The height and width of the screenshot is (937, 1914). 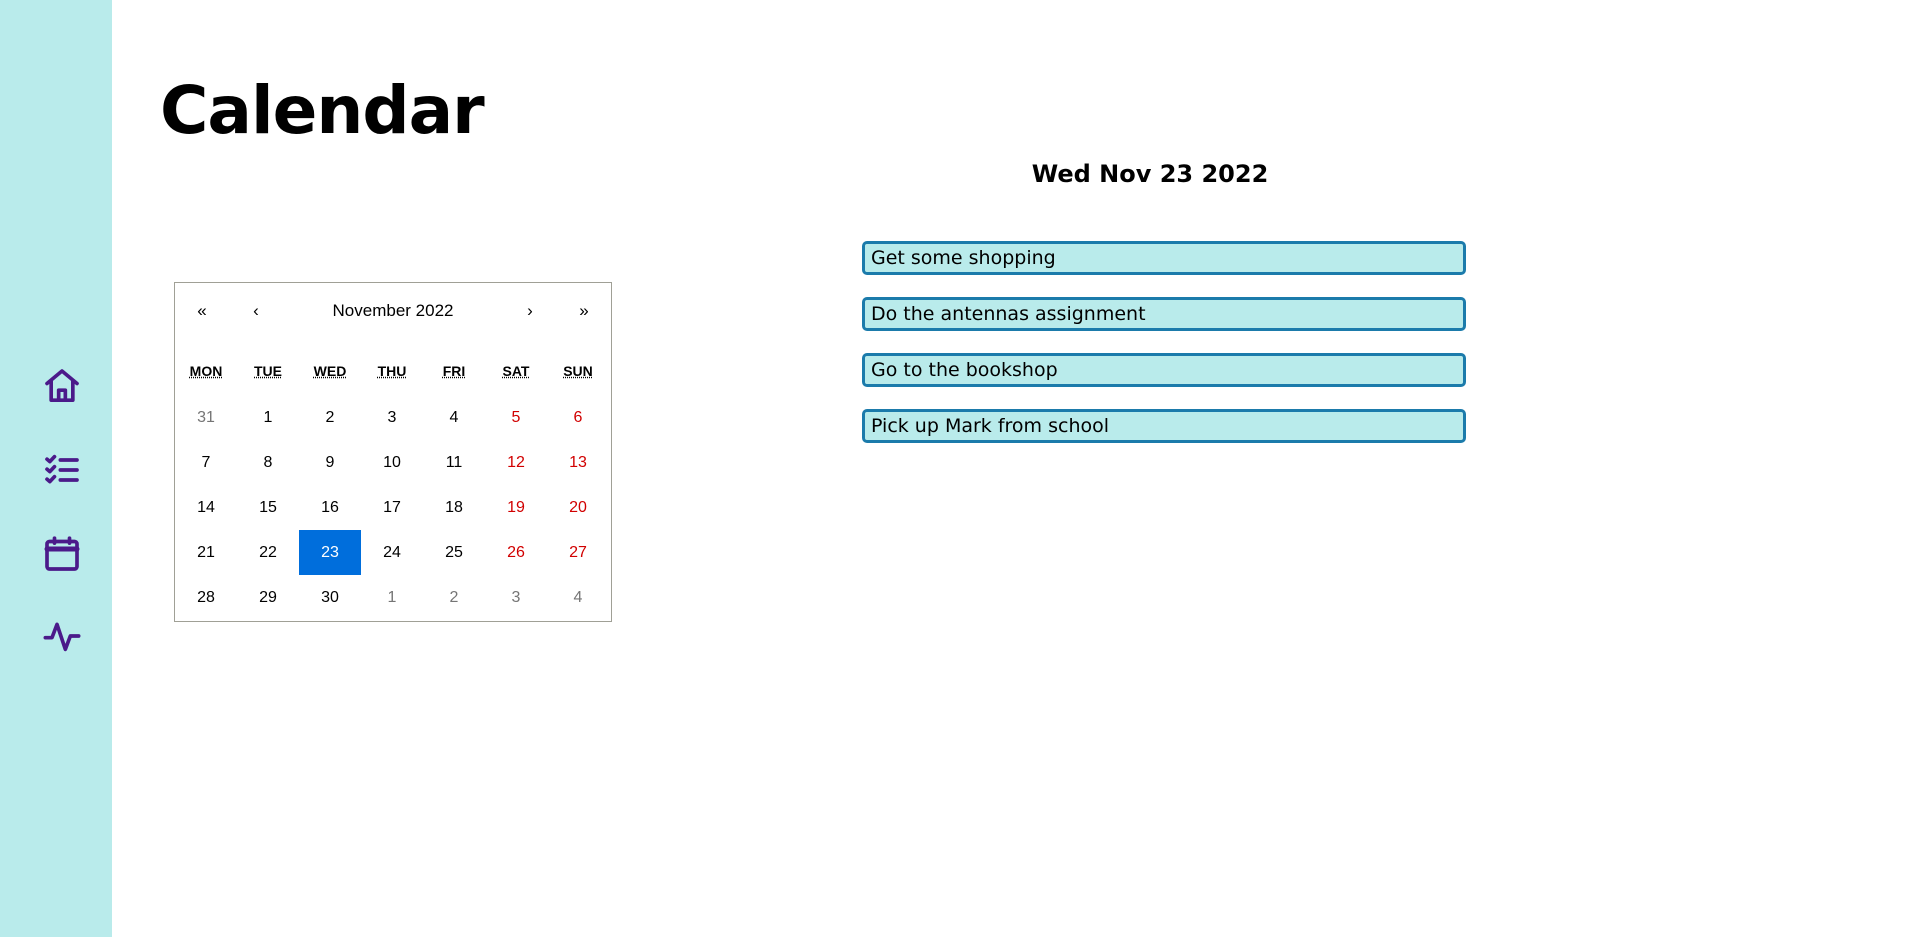 What do you see at coordinates (330, 371) in the screenshot?
I see `weekday-wed: WED` at bounding box center [330, 371].